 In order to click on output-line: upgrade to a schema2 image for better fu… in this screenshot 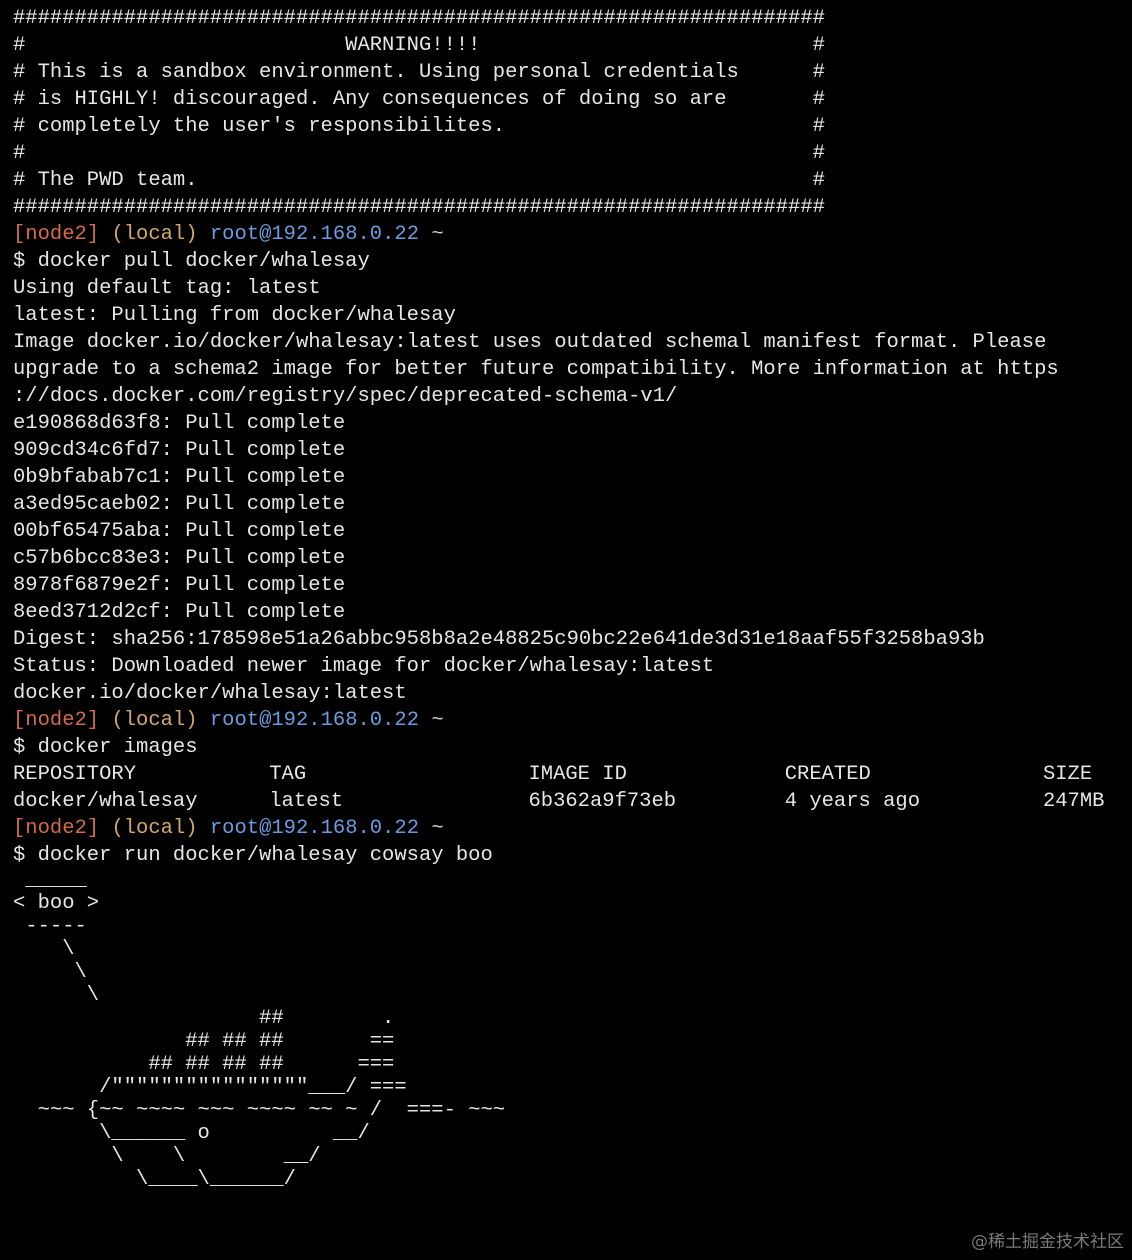, I will do `click(536, 369)`.